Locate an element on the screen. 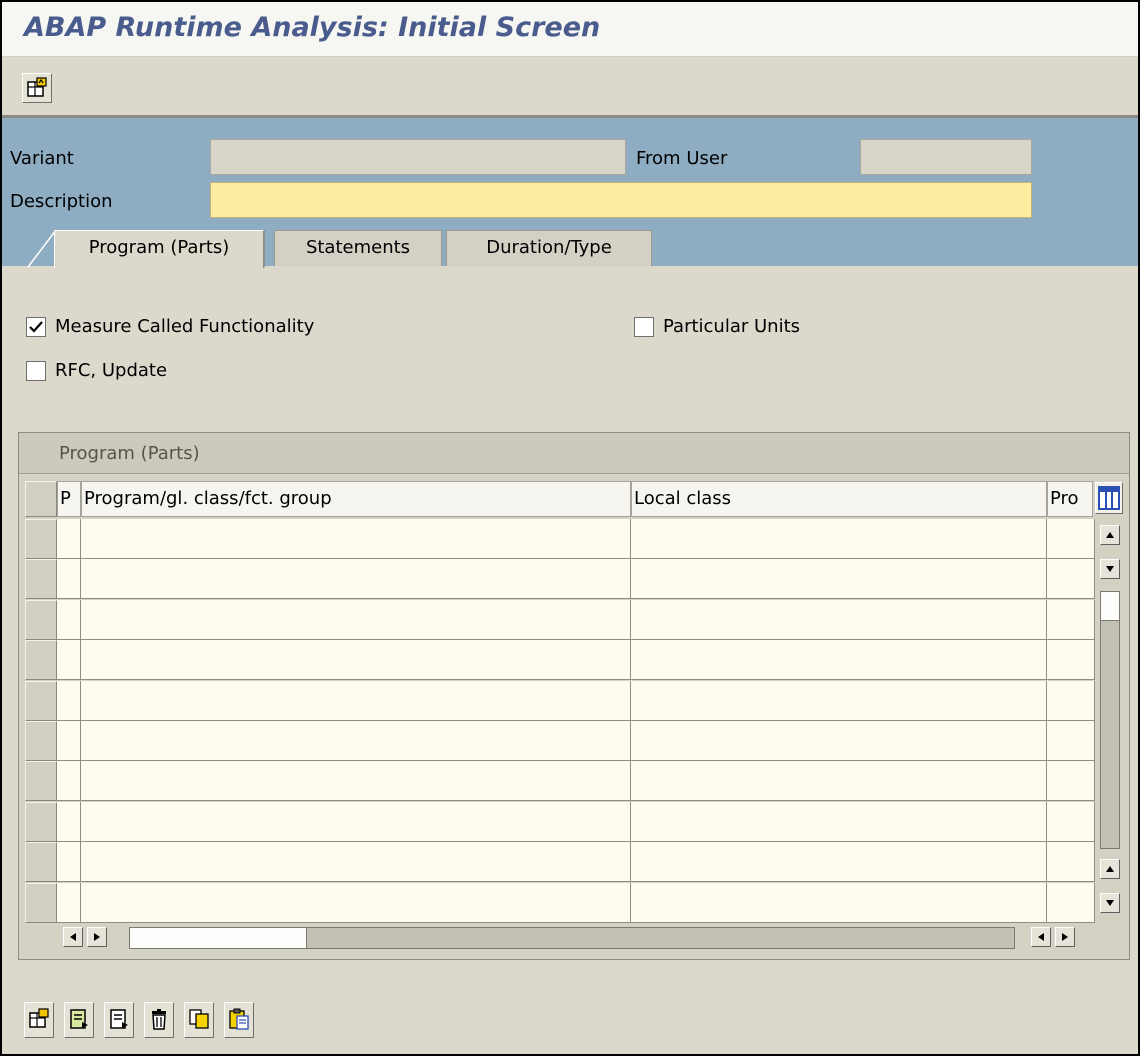  insert-line-button is located at coordinates (119, 1020).